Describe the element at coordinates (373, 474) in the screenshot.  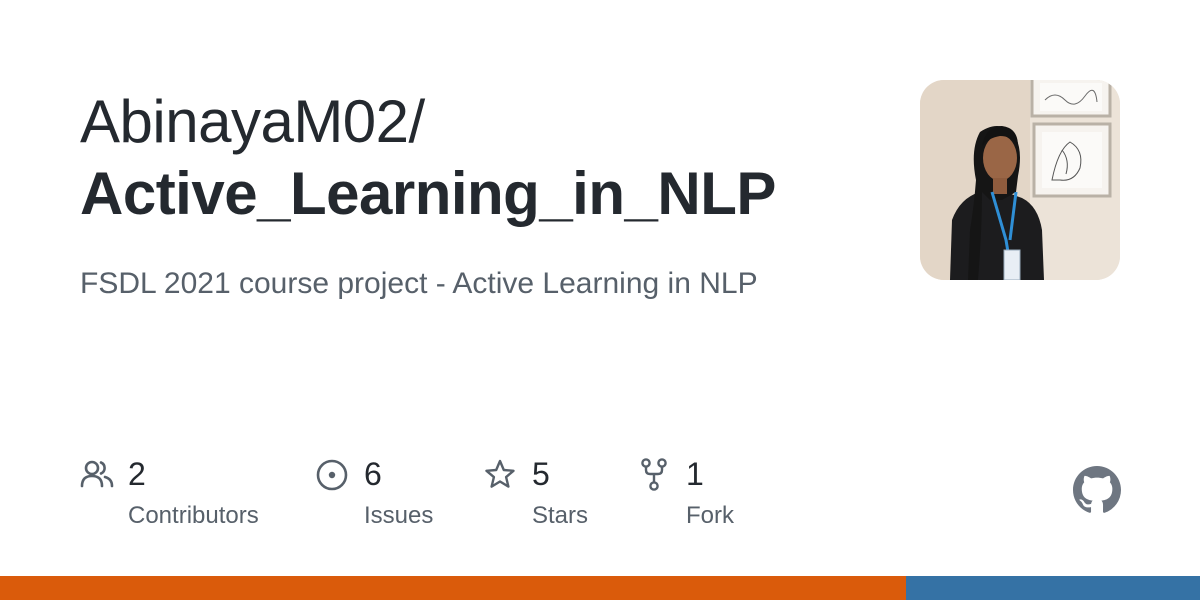
I see `issues-count: 6` at that location.